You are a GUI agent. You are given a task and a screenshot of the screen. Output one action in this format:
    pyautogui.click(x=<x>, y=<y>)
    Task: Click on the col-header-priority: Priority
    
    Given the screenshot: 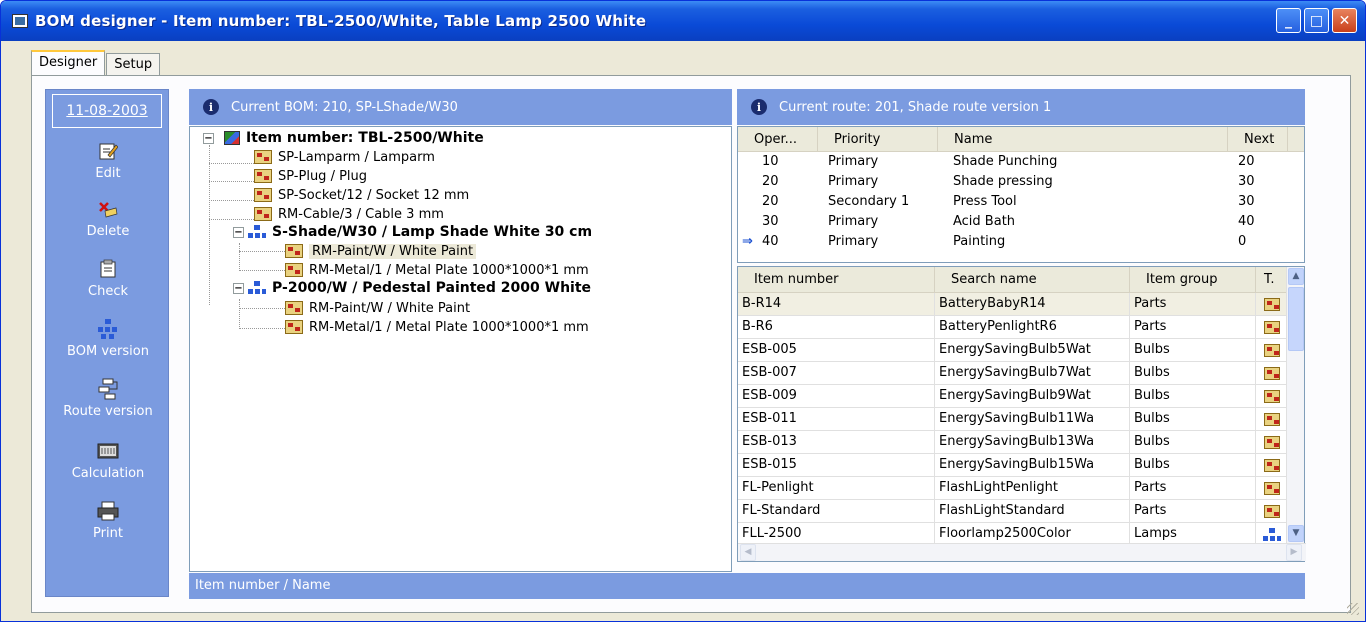 What is the action you would take?
    pyautogui.click(x=878, y=139)
    